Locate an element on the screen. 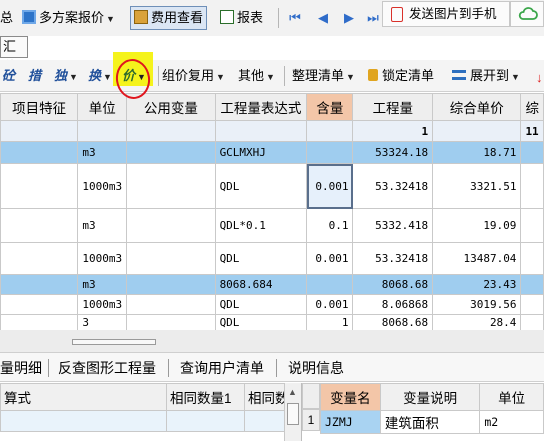 The image size is (544, 441). col-header-quantity: 工程量 is located at coordinates (393, 107).